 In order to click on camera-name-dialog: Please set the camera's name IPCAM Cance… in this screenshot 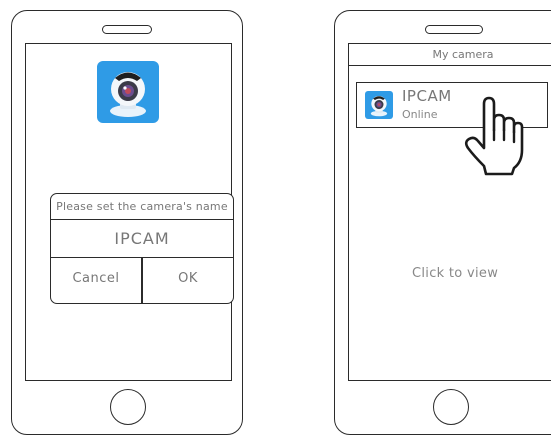, I will do `click(142, 248)`.